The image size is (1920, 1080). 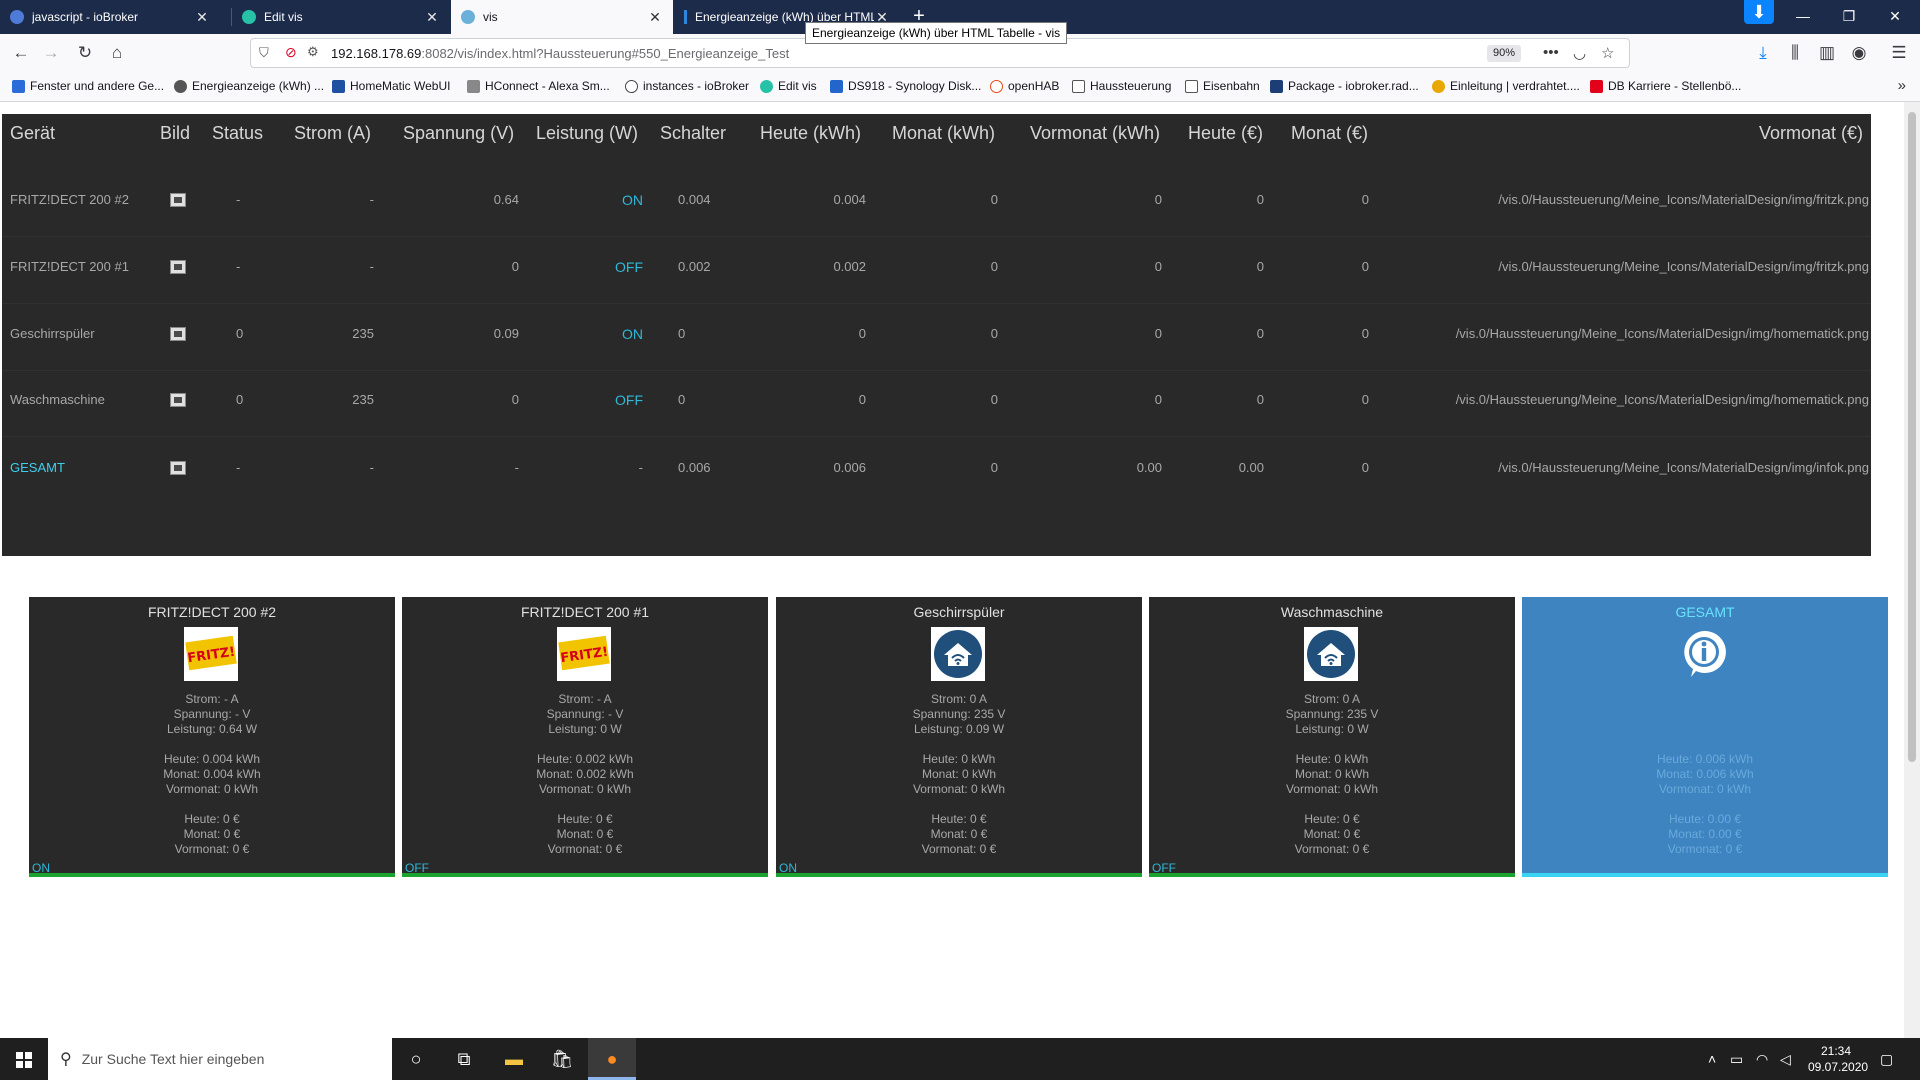 I want to click on firefox-icon: ●, so click(x=612, y=1059).